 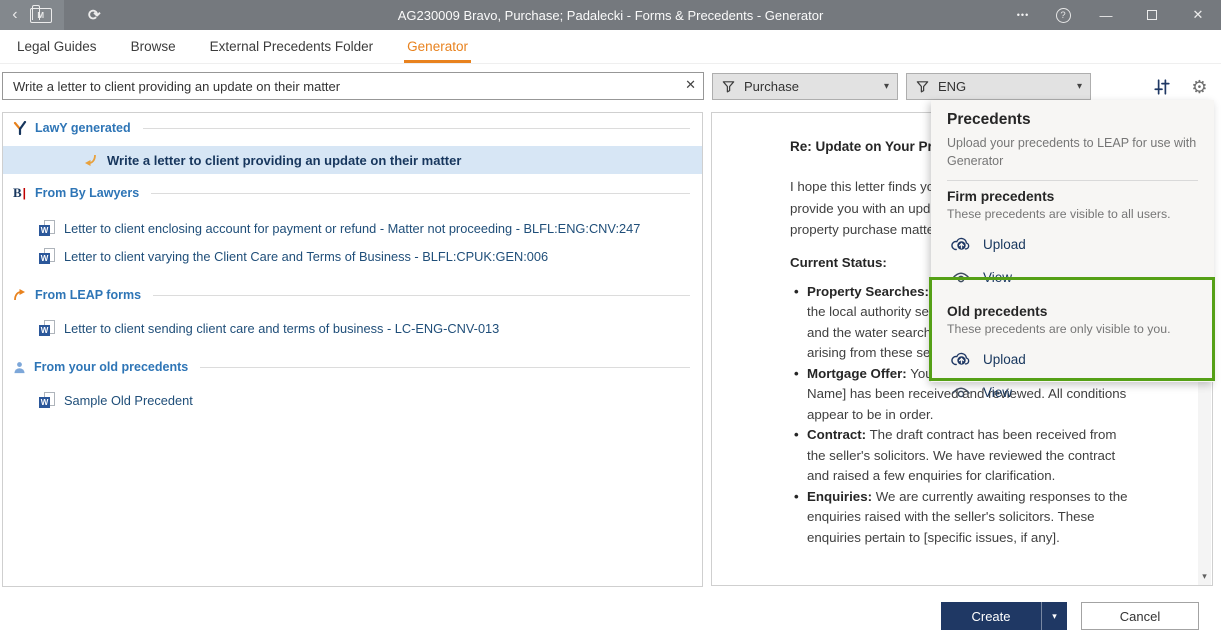 I want to click on lawy-logo-icon, so click(x=20, y=128).